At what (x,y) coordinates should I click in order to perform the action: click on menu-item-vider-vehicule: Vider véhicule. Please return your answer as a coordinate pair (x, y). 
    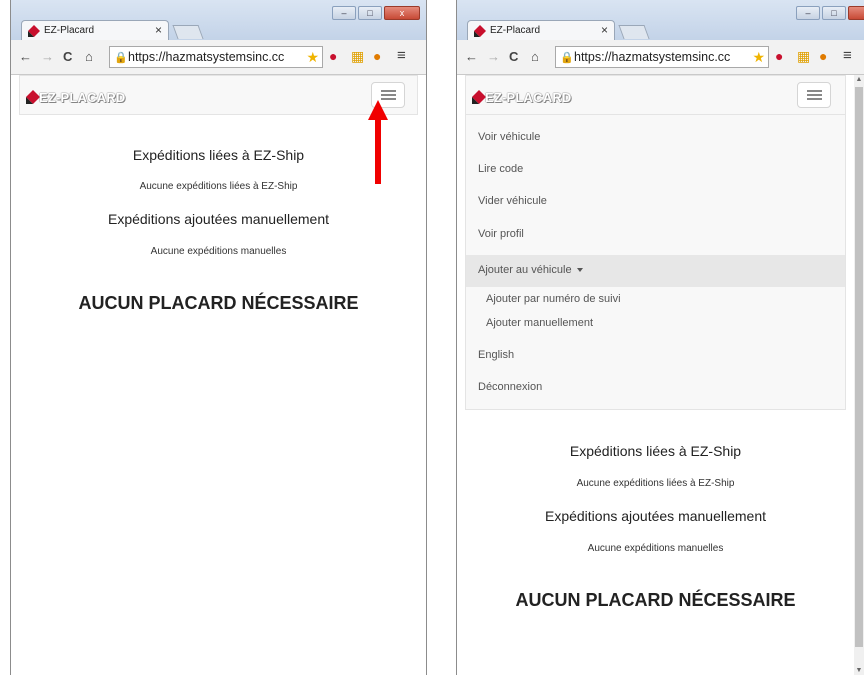
    Looking at the image, I should click on (512, 201).